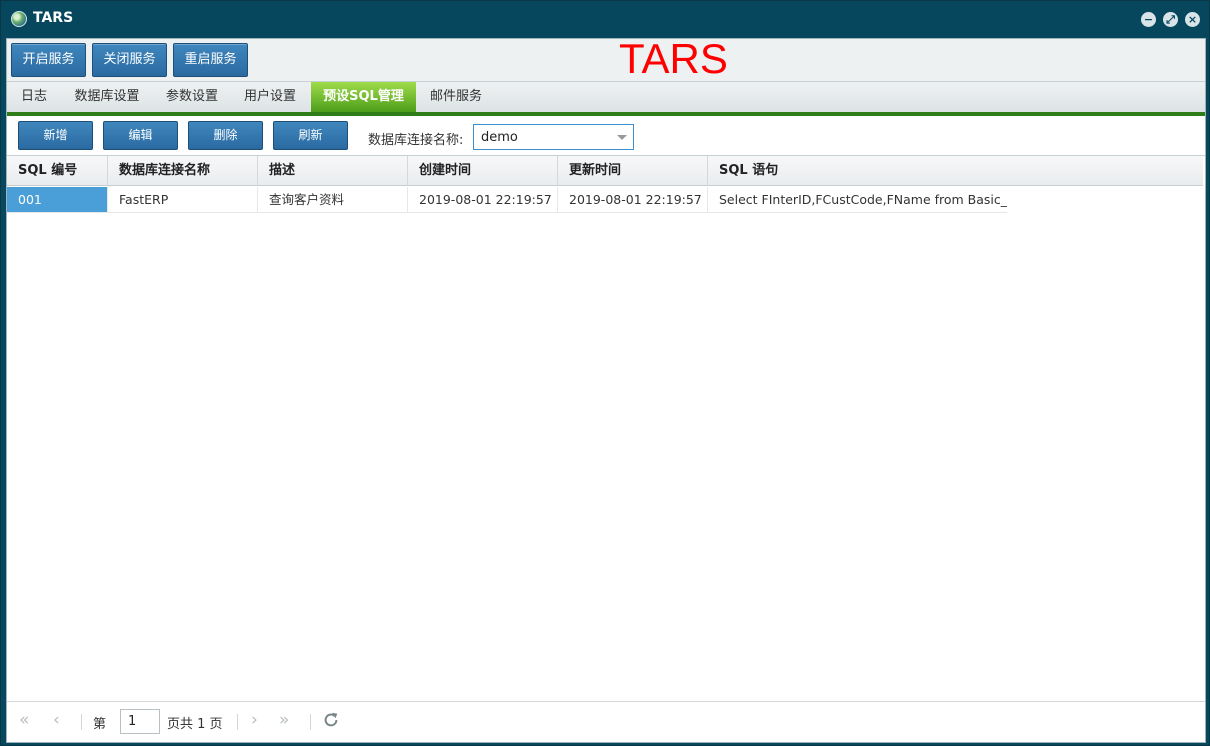 This screenshot has width=1210, height=746. What do you see at coordinates (129, 60) in the screenshot?
I see `stop-service-button: 关闭服务` at bounding box center [129, 60].